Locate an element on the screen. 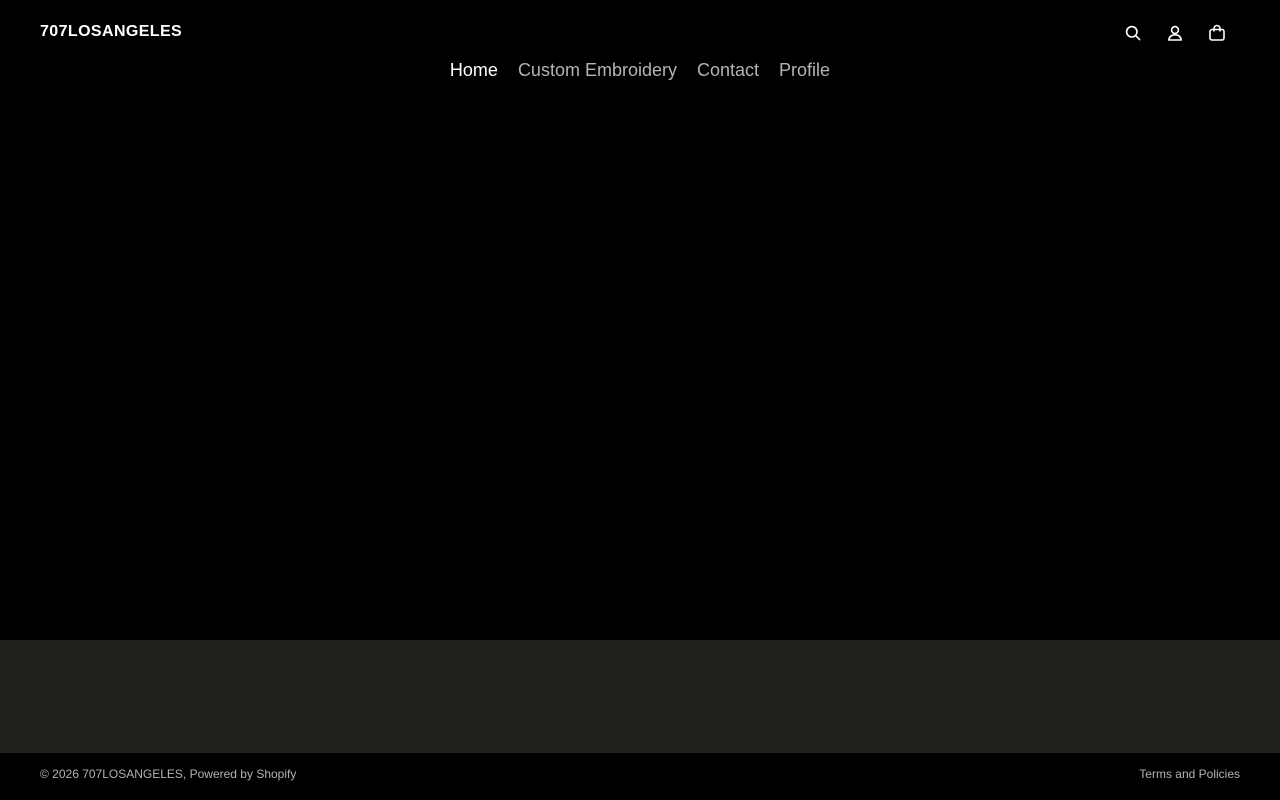 The height and width of the screenshot is (800, 1280). account-icon is located at coordinates (1175, 33).